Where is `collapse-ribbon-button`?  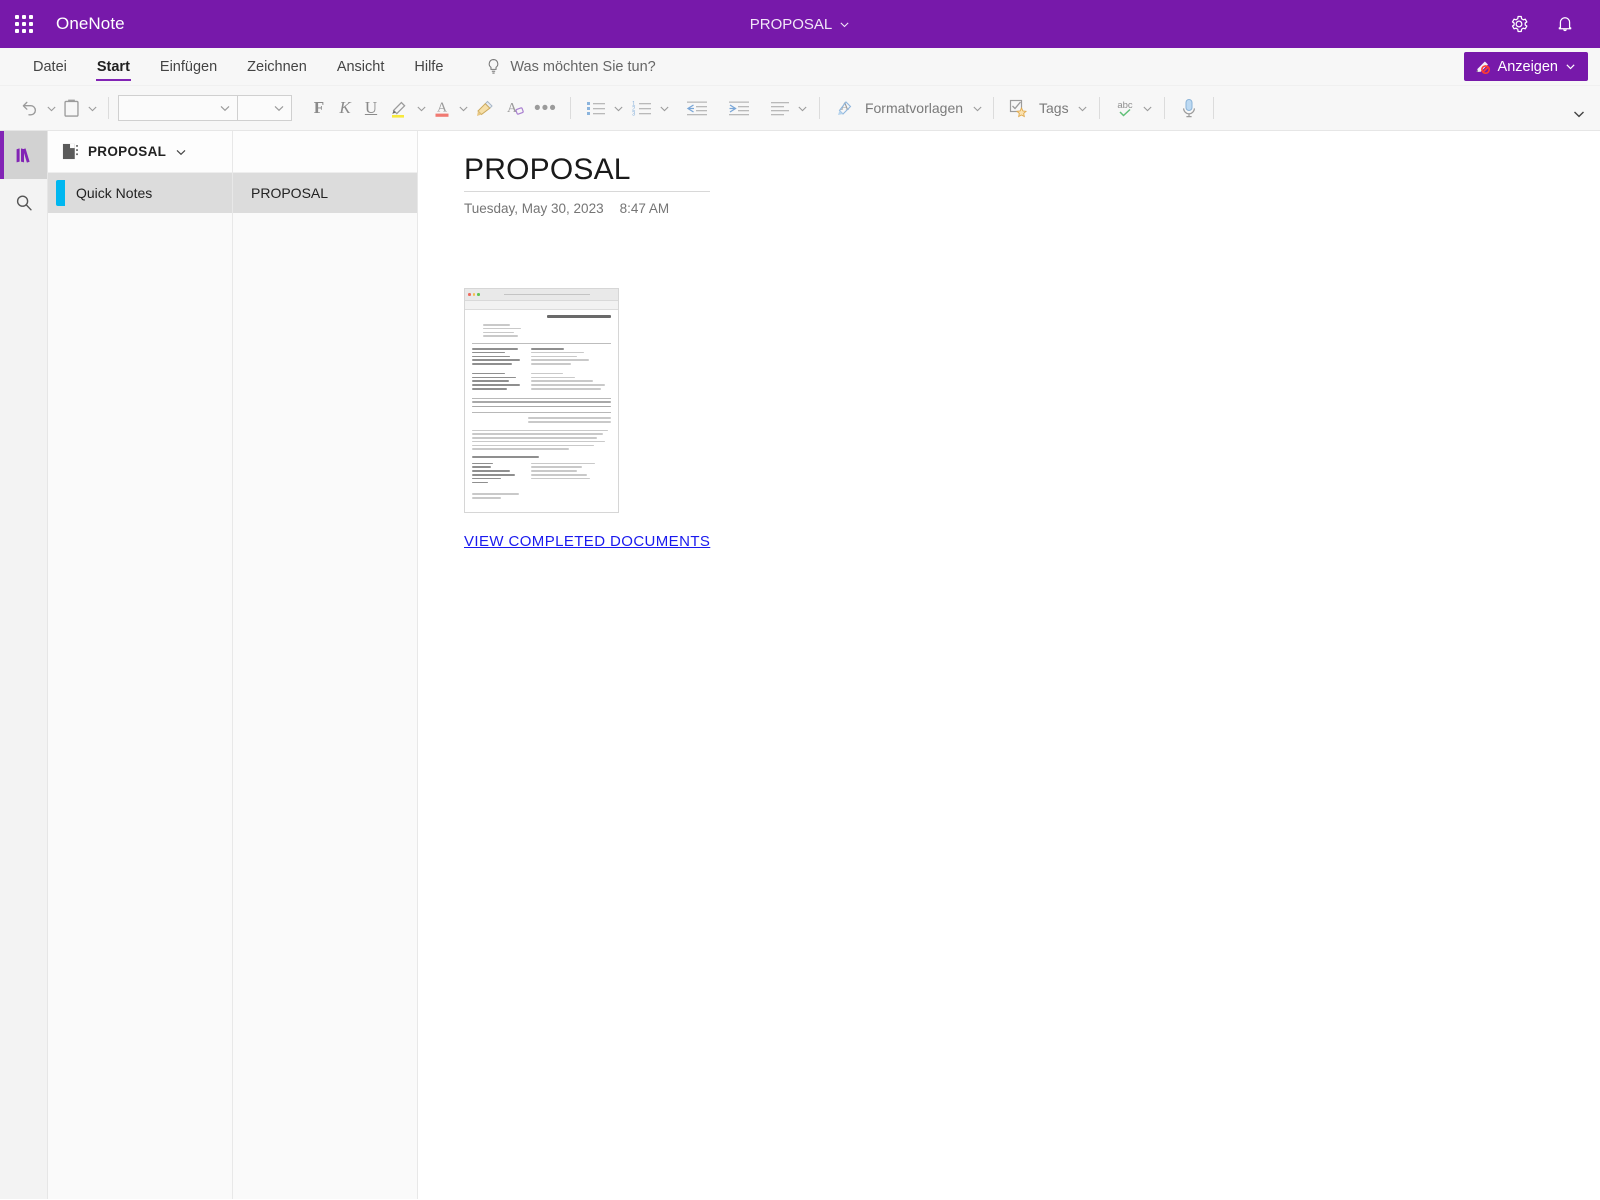
collapse-ribbon-button is located at coordinates (1579, 116).